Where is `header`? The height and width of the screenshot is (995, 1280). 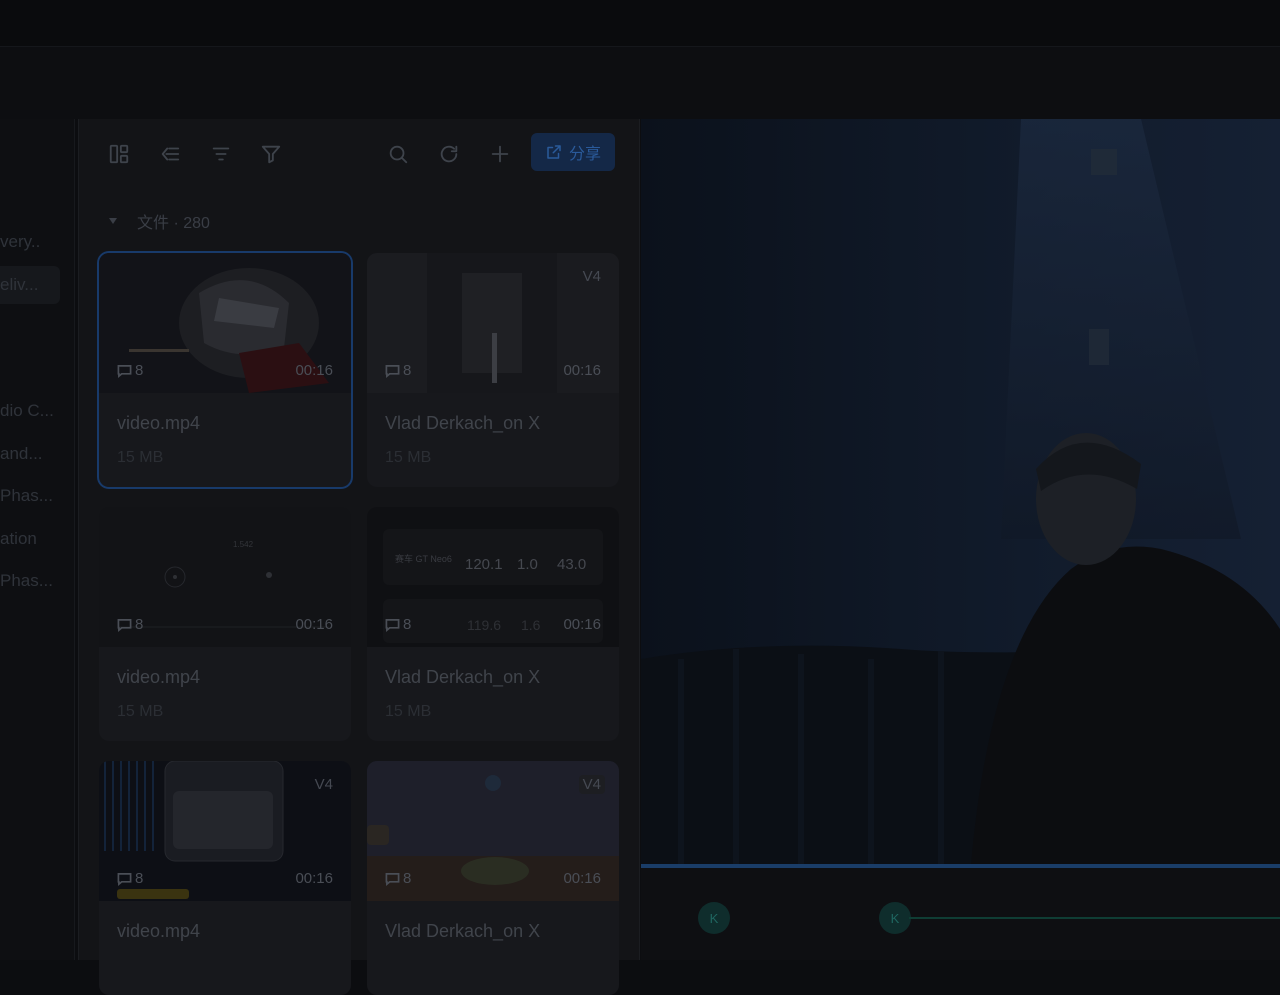 header is located at coordinates (640, 83).